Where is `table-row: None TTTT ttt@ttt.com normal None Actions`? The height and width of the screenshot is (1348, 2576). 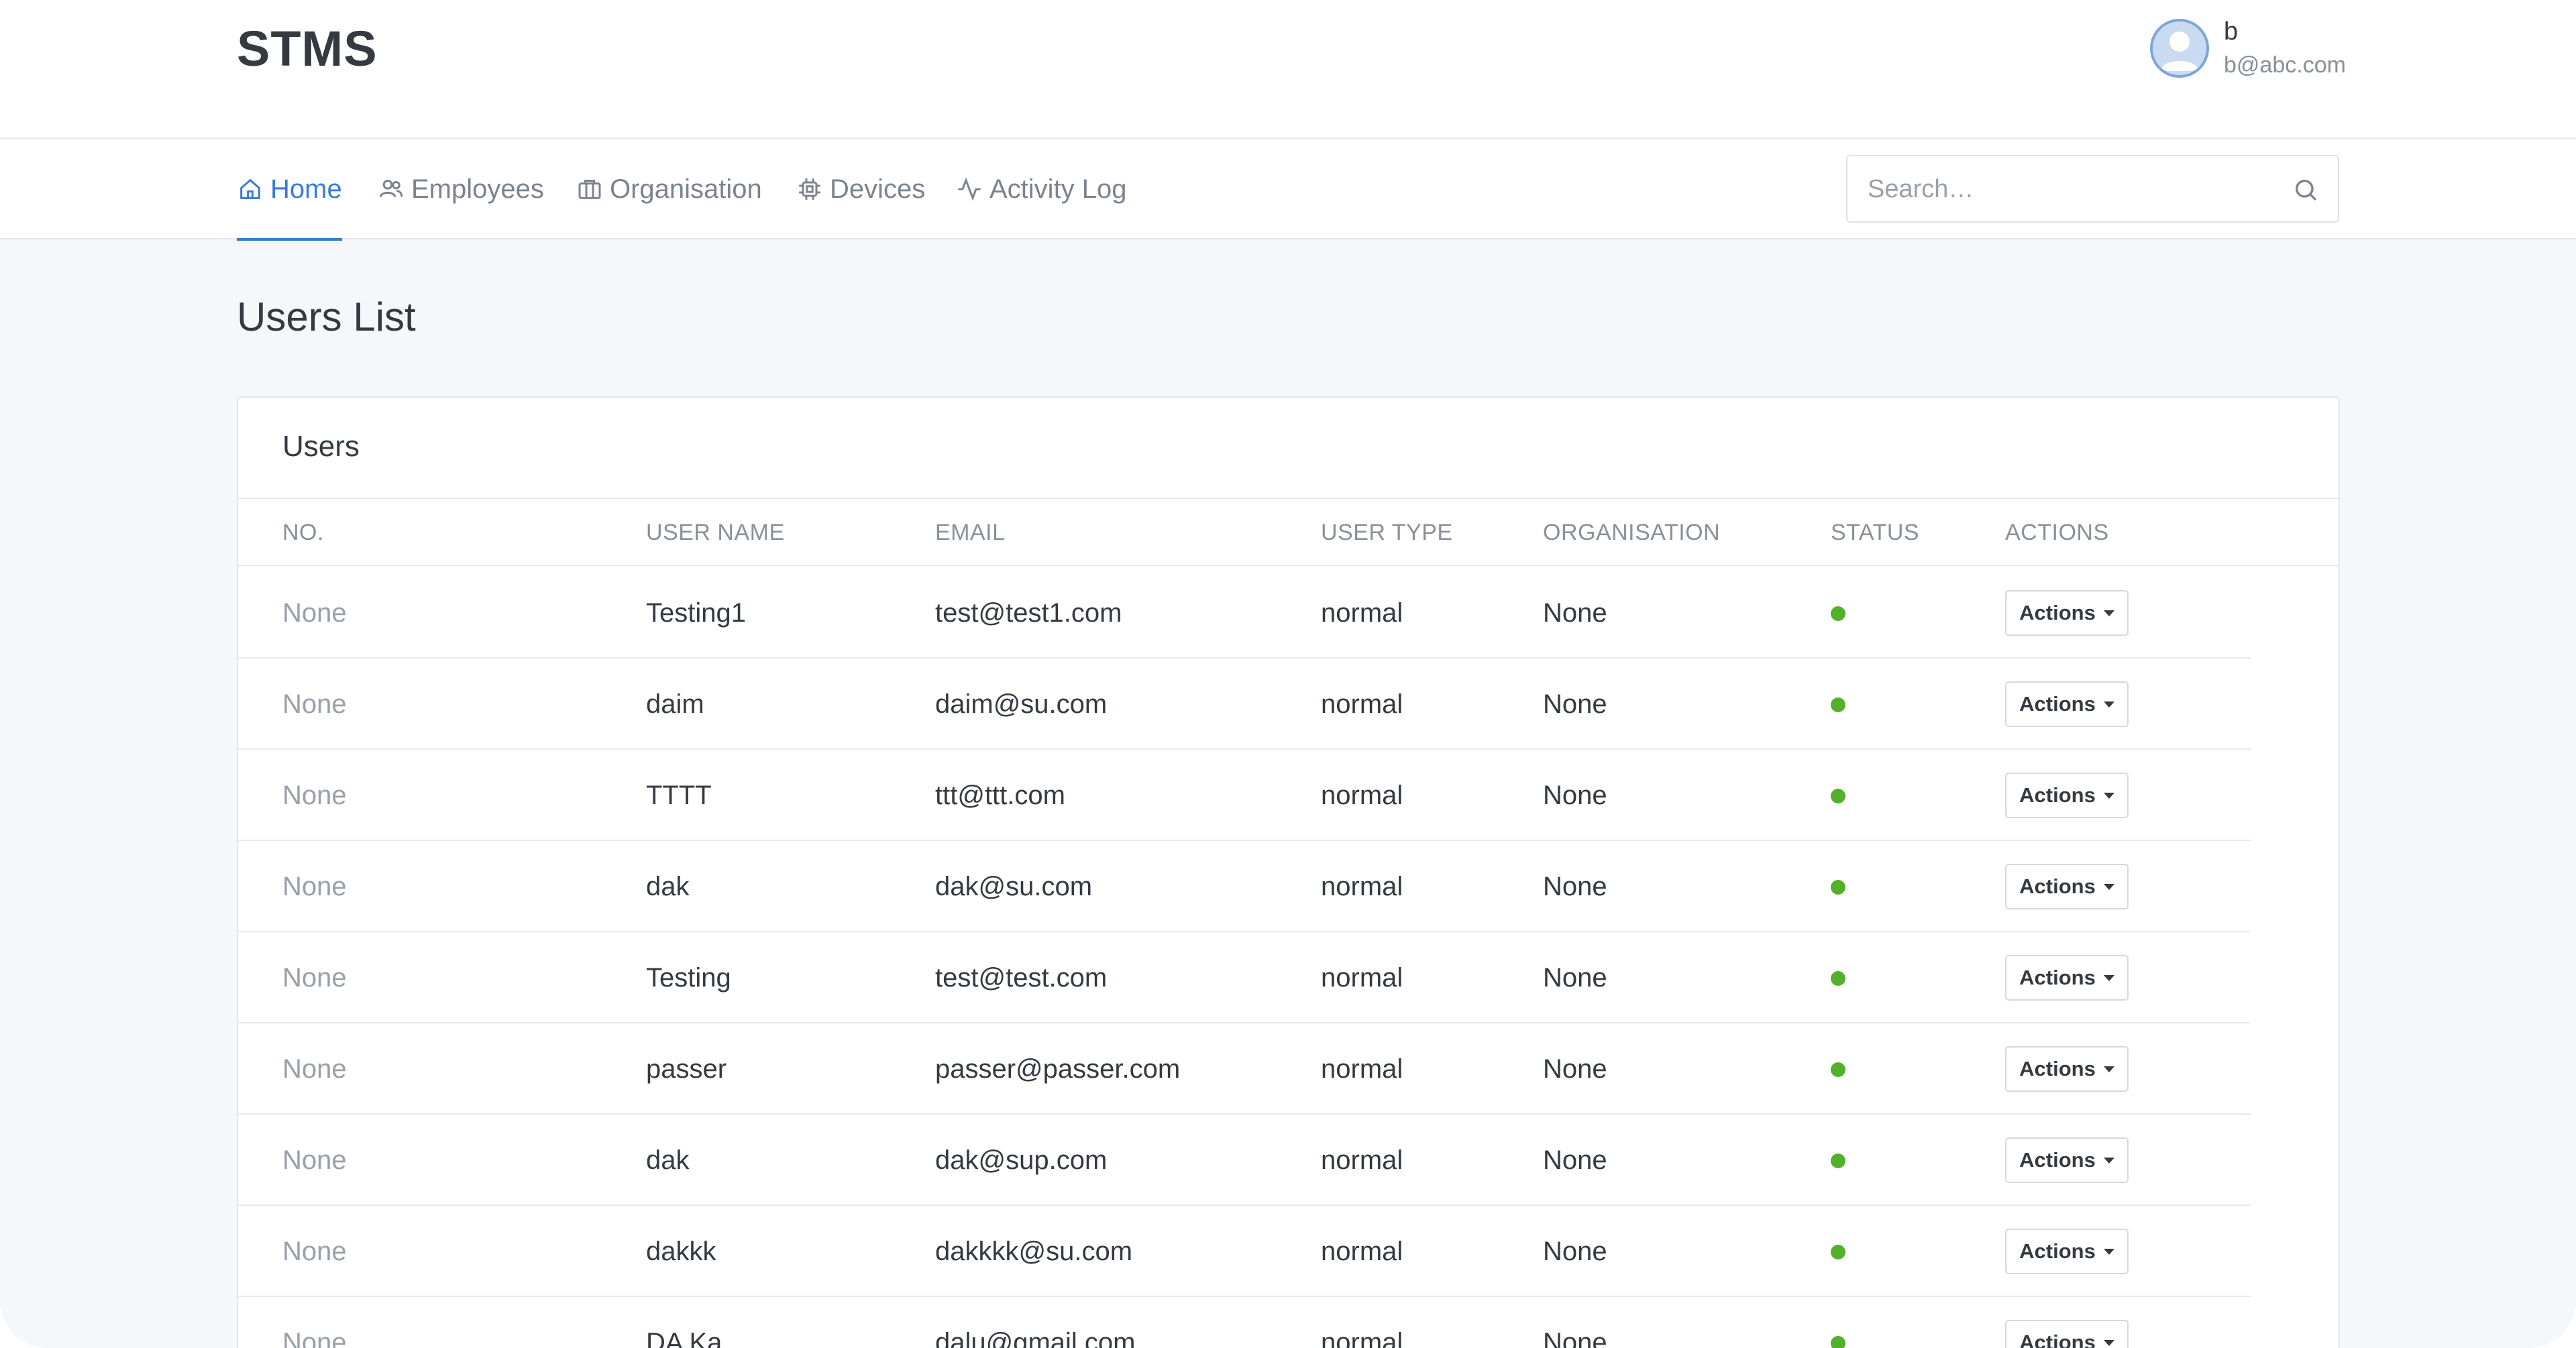 table-row: None TTTT ttt@ttt.com normal None Actions is located at coordinates (1244, 795).